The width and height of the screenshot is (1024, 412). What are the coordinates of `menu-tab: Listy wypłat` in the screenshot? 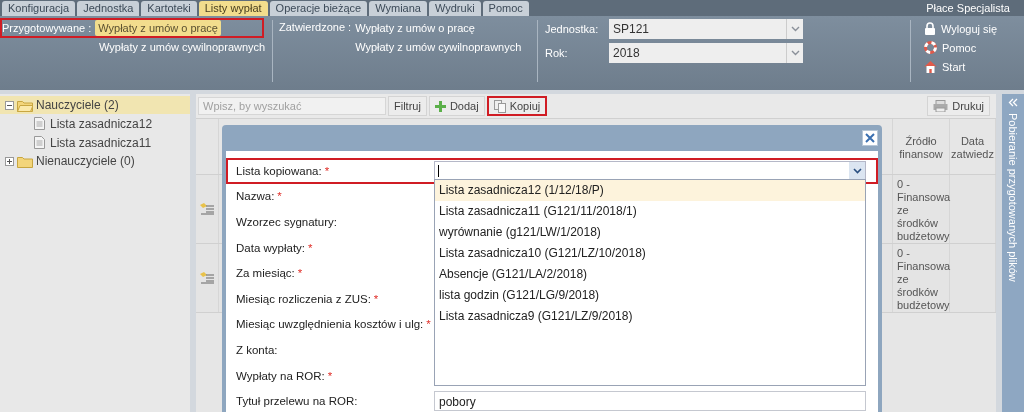 It's located at (233, 8).